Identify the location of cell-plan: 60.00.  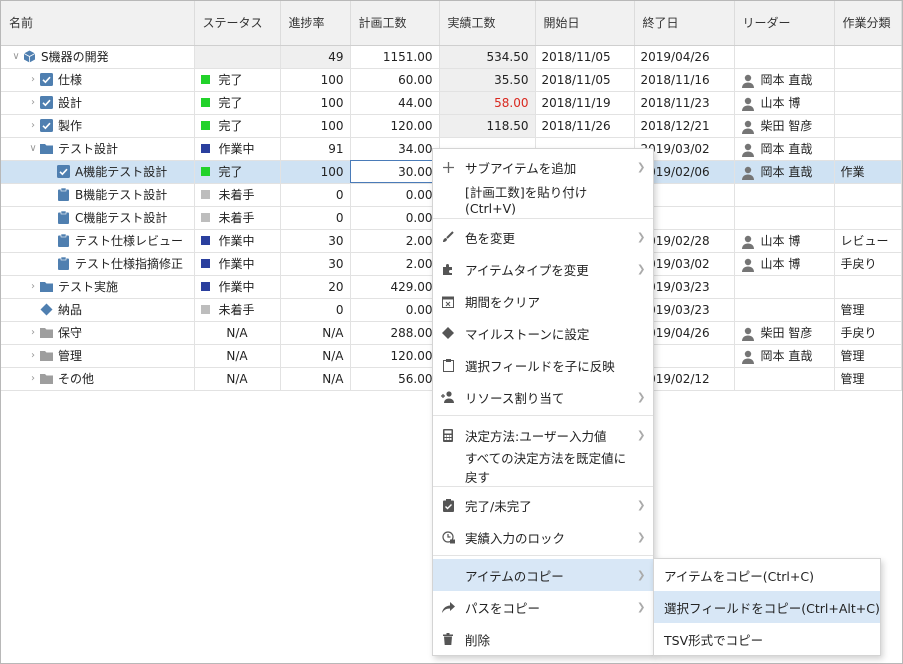
(395, 80).